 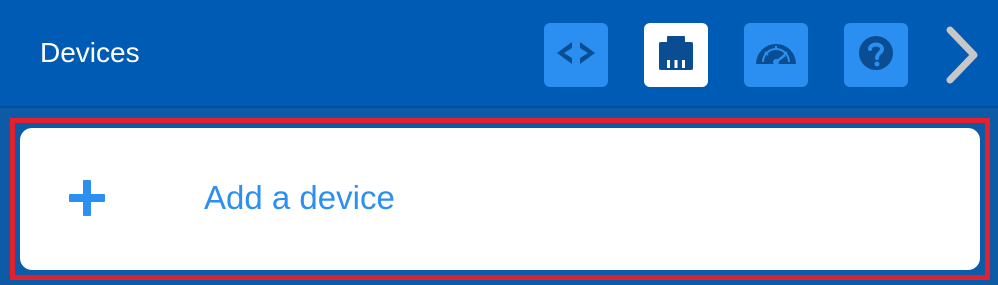 I want to click on code-brackets-icon, so click(x=576, y=55).